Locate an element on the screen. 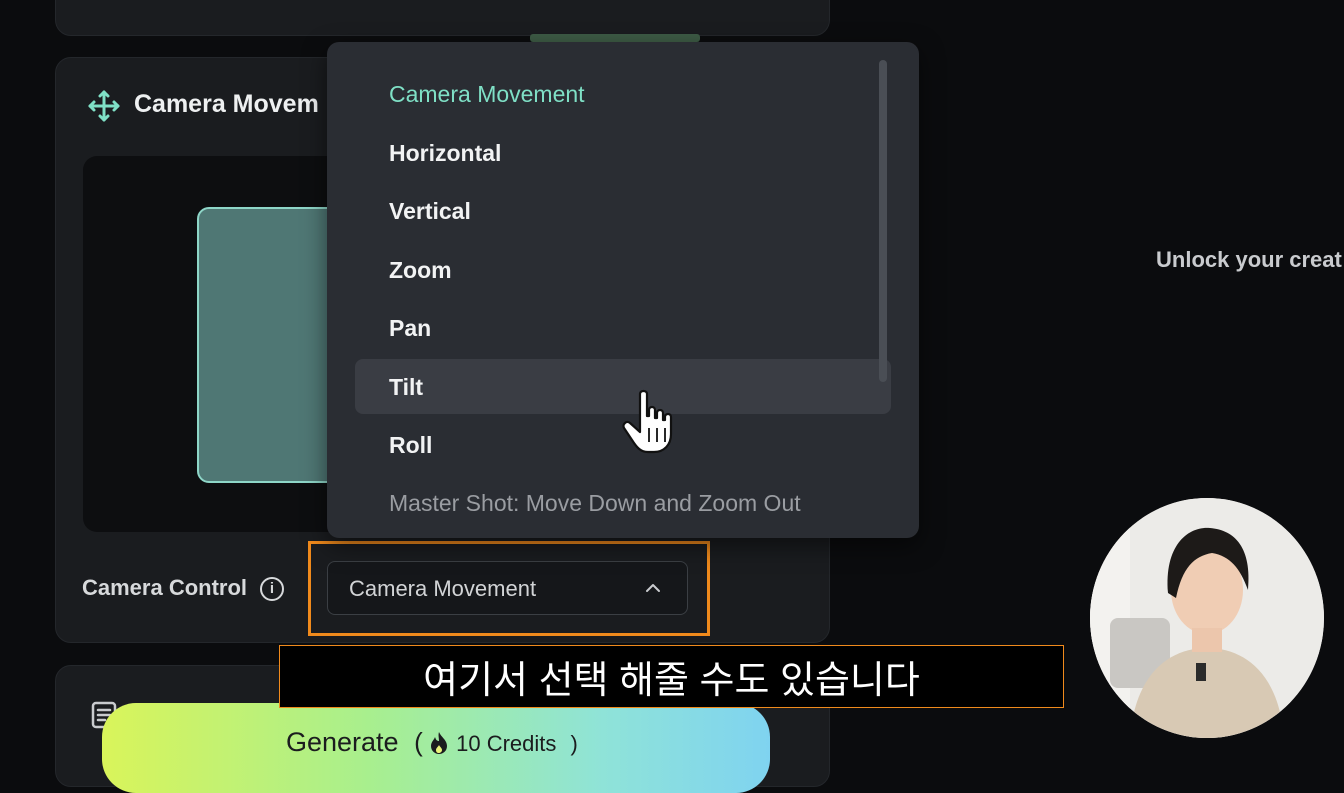 The width and height of the screenshot is (1344, 793). flame-icon is located at coordinates (439, 743).